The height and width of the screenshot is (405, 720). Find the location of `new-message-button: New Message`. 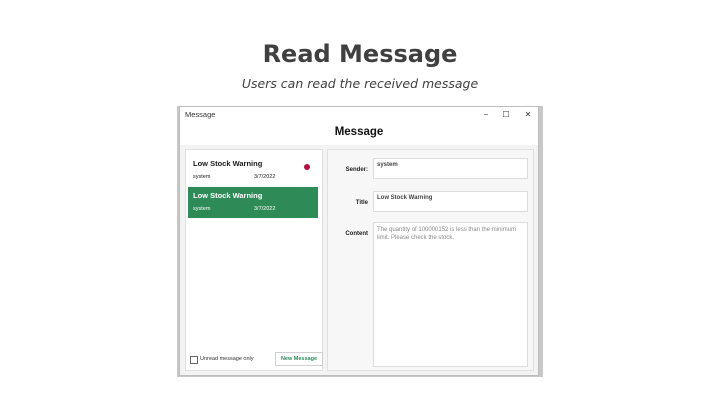

new-message-button: New Message is located at coordinates (299, 359).